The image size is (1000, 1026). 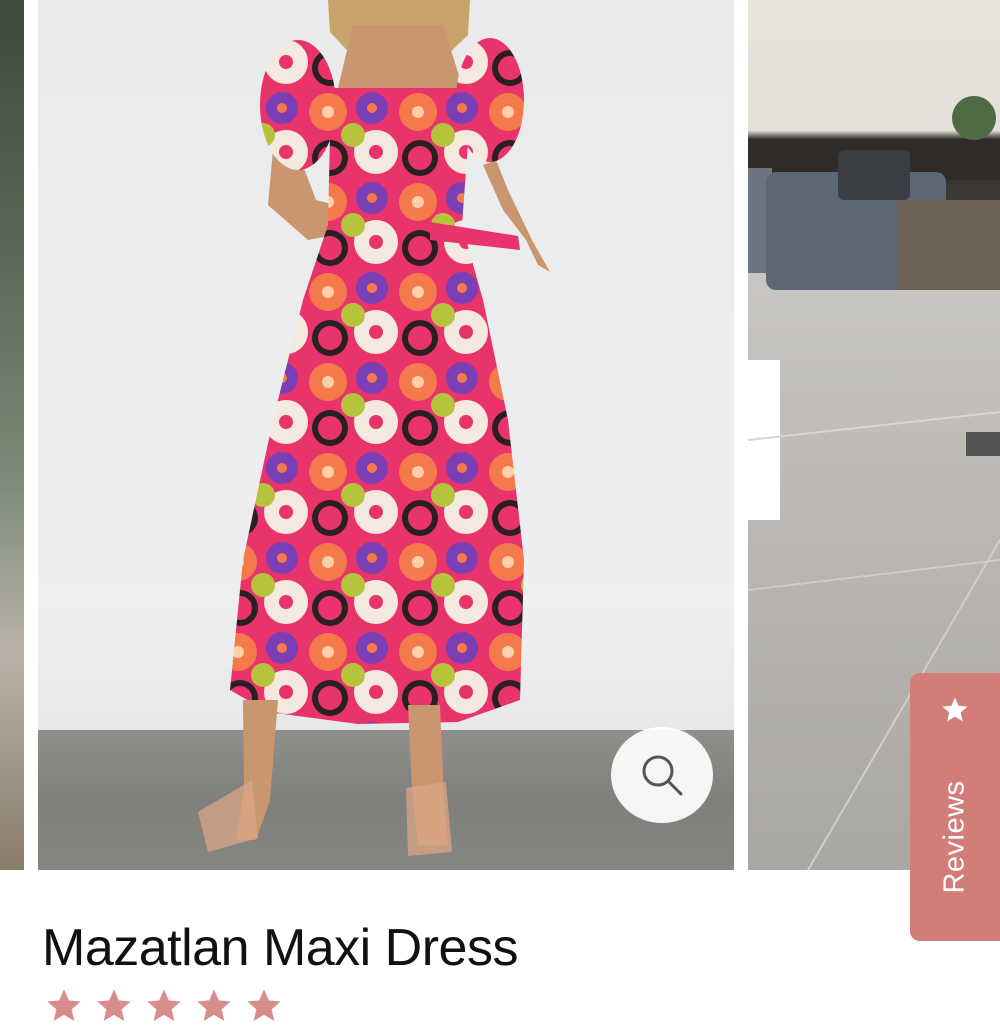 I want to click on reviews-tab-button: Reviews, so click(x=955, y=807).